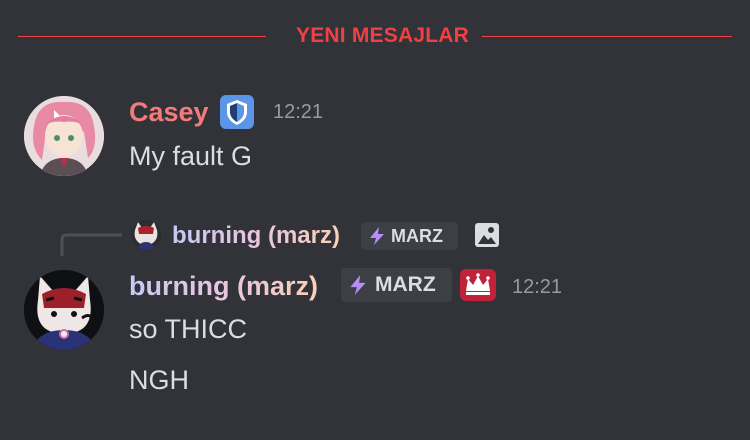 This screenshot has height=440, width=750. Describe the element at coordinates (223, 286) in the screenshot. I see `message-author: burning (marz)` at that location.